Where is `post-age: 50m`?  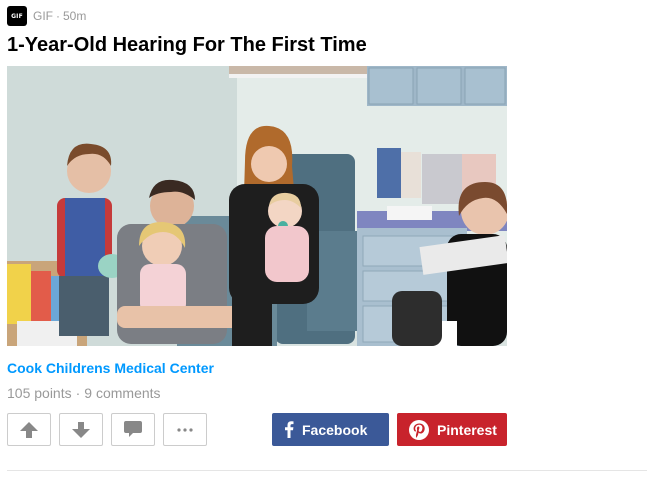 post-age: 50m is located at coordinates (75, 16).